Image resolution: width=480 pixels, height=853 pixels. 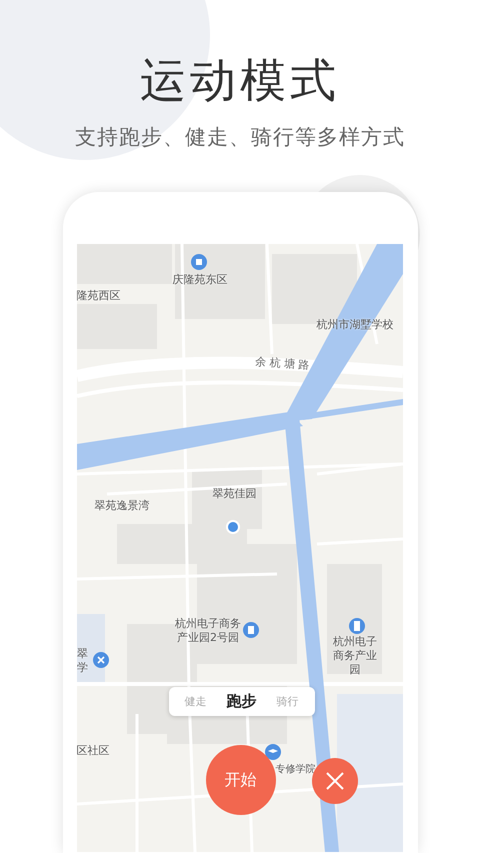 I want to click on mode-tab: 健走, so click(x=195, y=701).